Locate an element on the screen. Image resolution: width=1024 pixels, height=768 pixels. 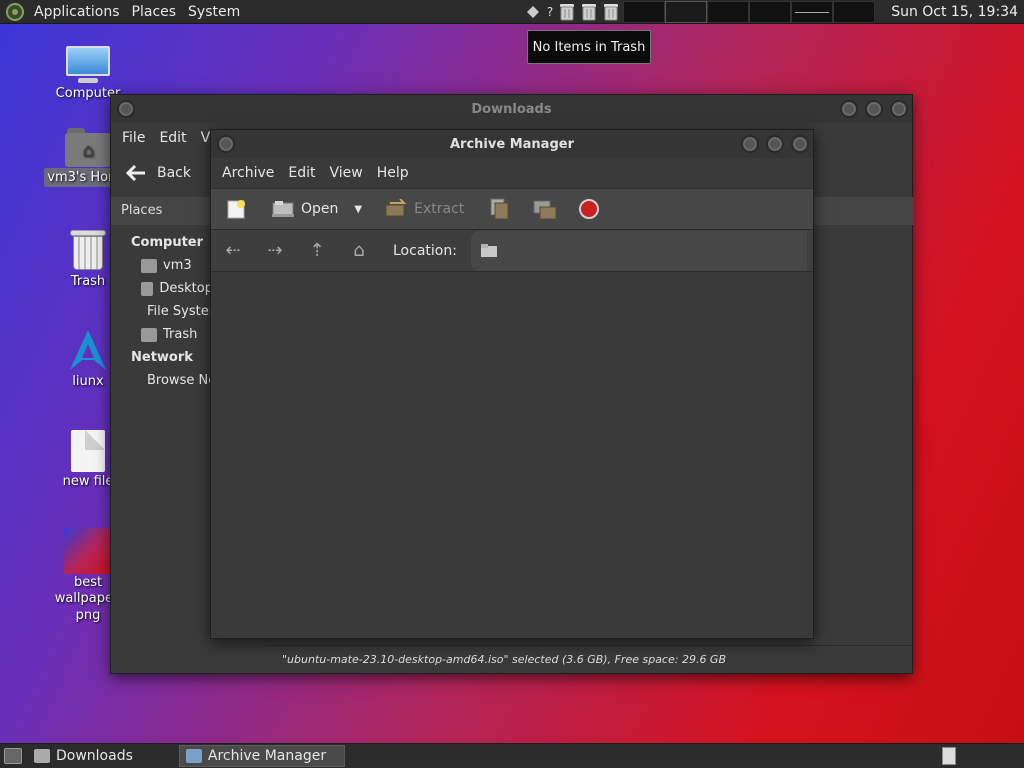
taskbar-item-label: Archive Manager is located at coordinates (267, 756).